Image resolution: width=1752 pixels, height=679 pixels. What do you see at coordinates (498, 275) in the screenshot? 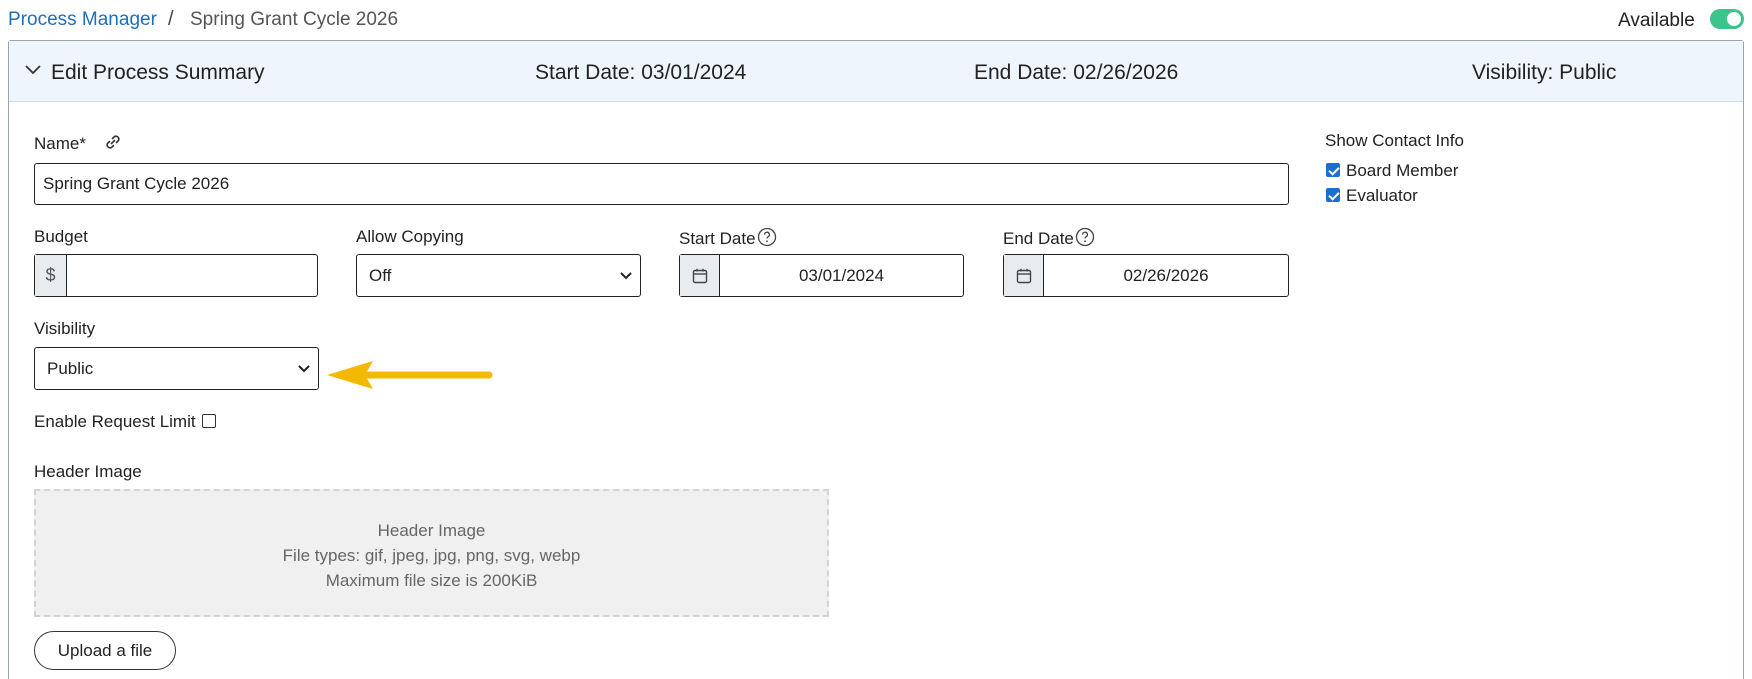
I see `allow-copying-select: Off` at bounding box center [498, 275].